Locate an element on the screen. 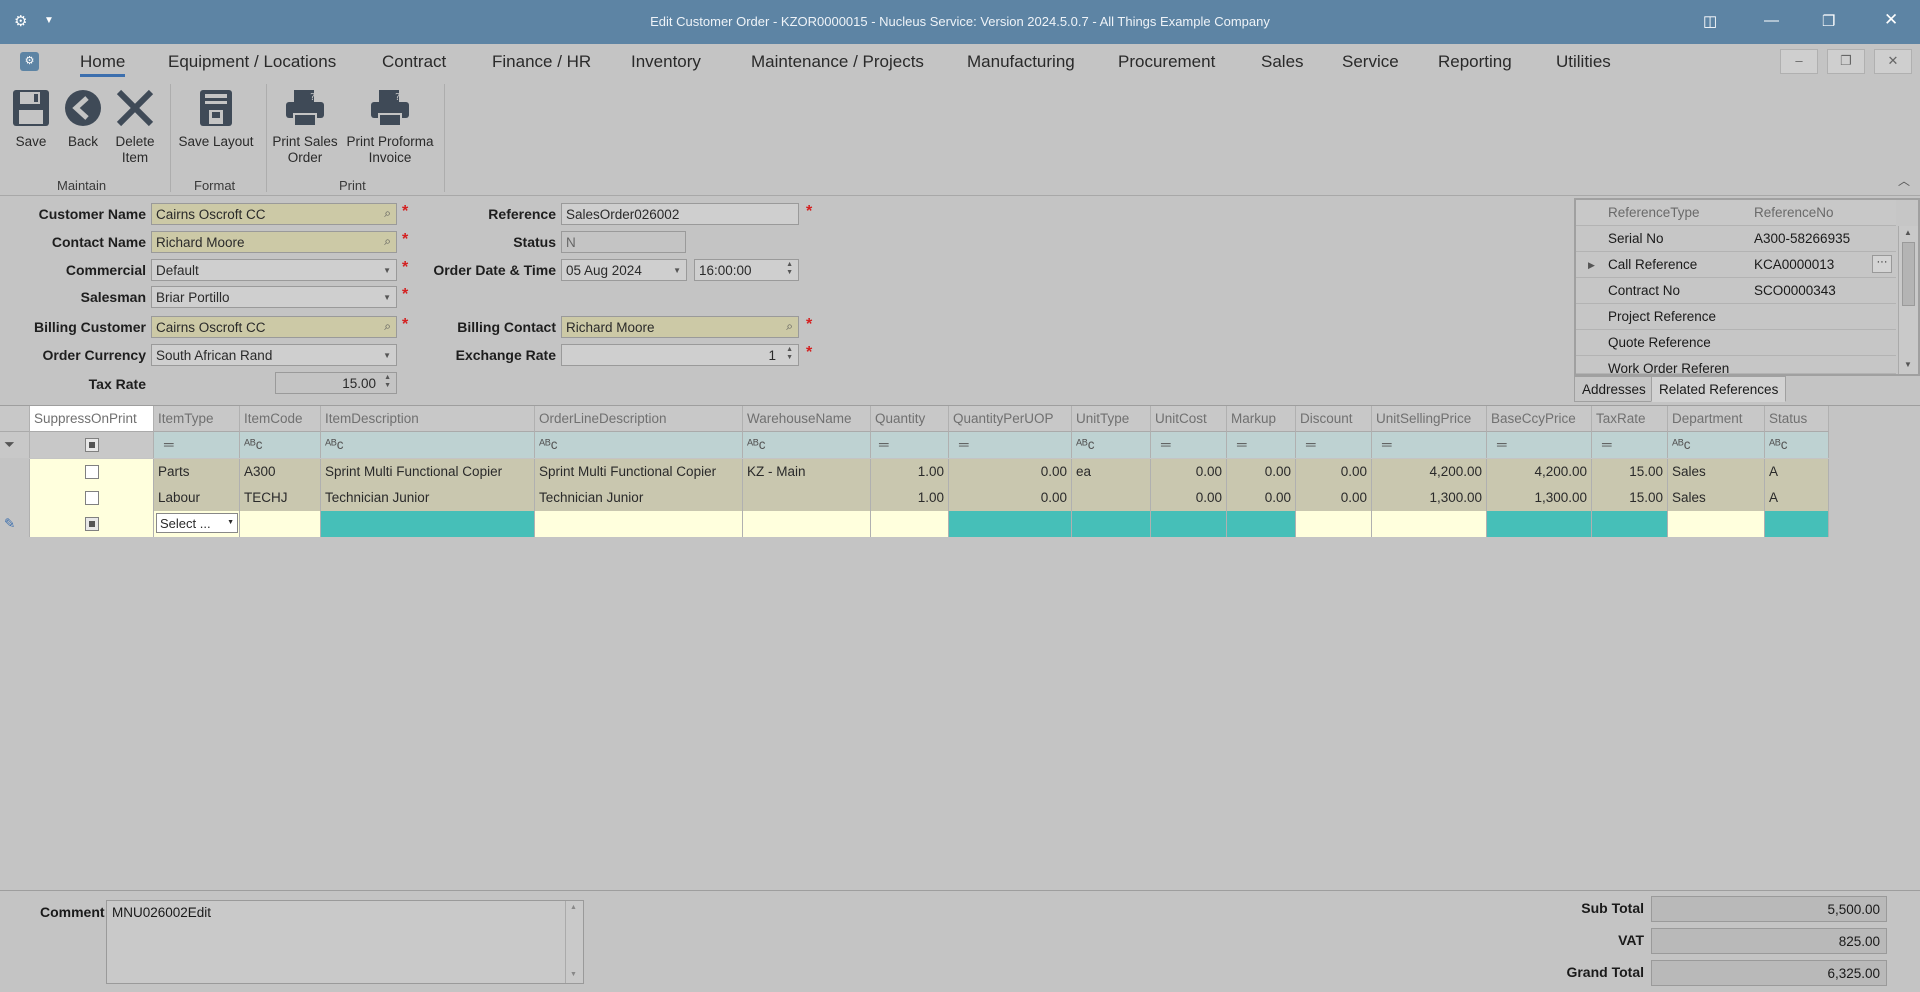 Image resolution: width=1920 pixels, height=992 pixels. table-cell: Labour is located at coordinates (197, 498).